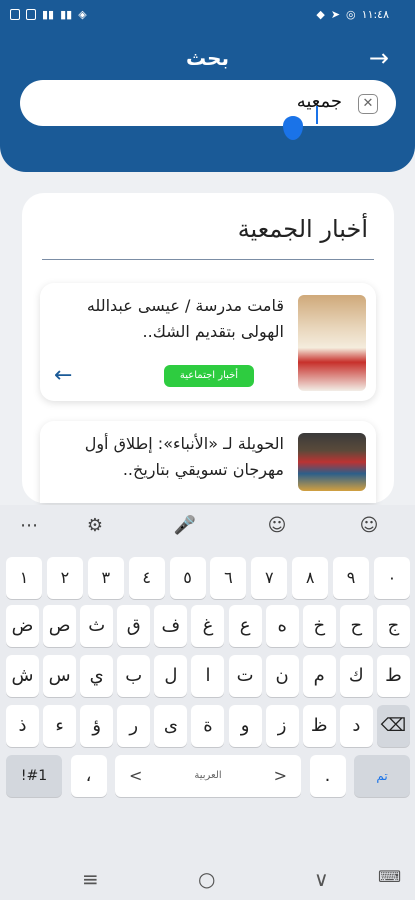 Image resolution: width=415 pixels, height=900 pixels. What do you see at coordinates (310, 578) in the screenshot?
I see `key: ٨` at bounding box center [310, 578].